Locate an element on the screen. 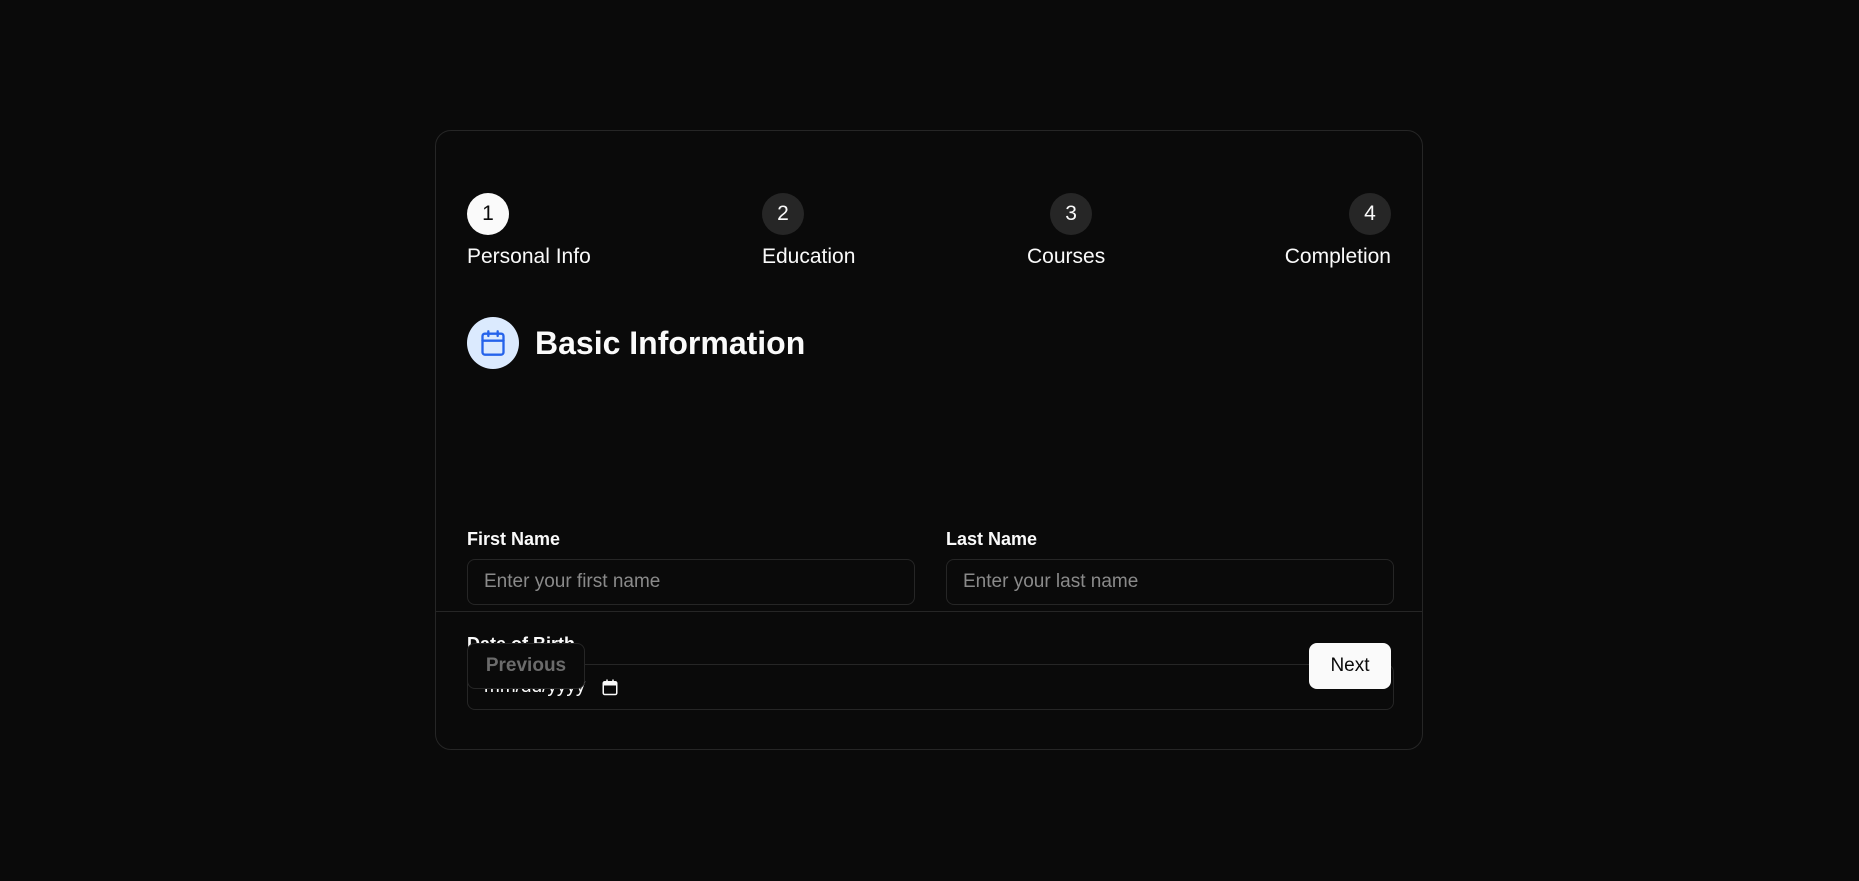 This screenshot has height=881, width=1859. last-name-input is located at coordinates (1170, 582).